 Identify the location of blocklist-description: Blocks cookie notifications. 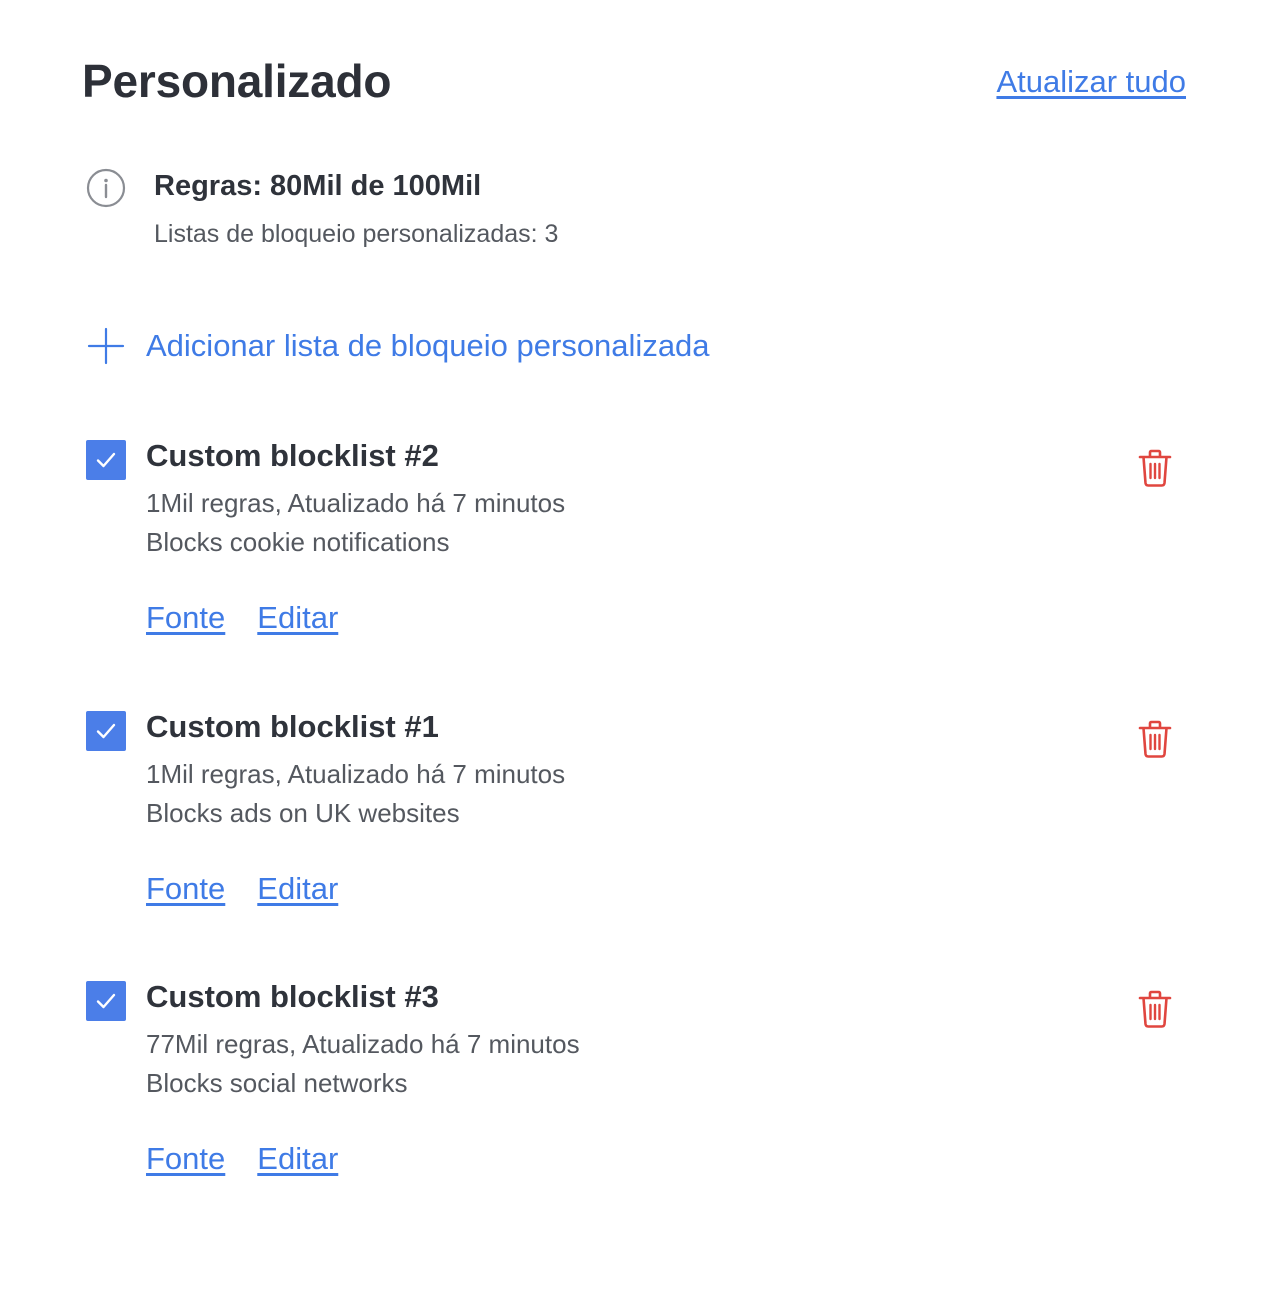
(298, 542).